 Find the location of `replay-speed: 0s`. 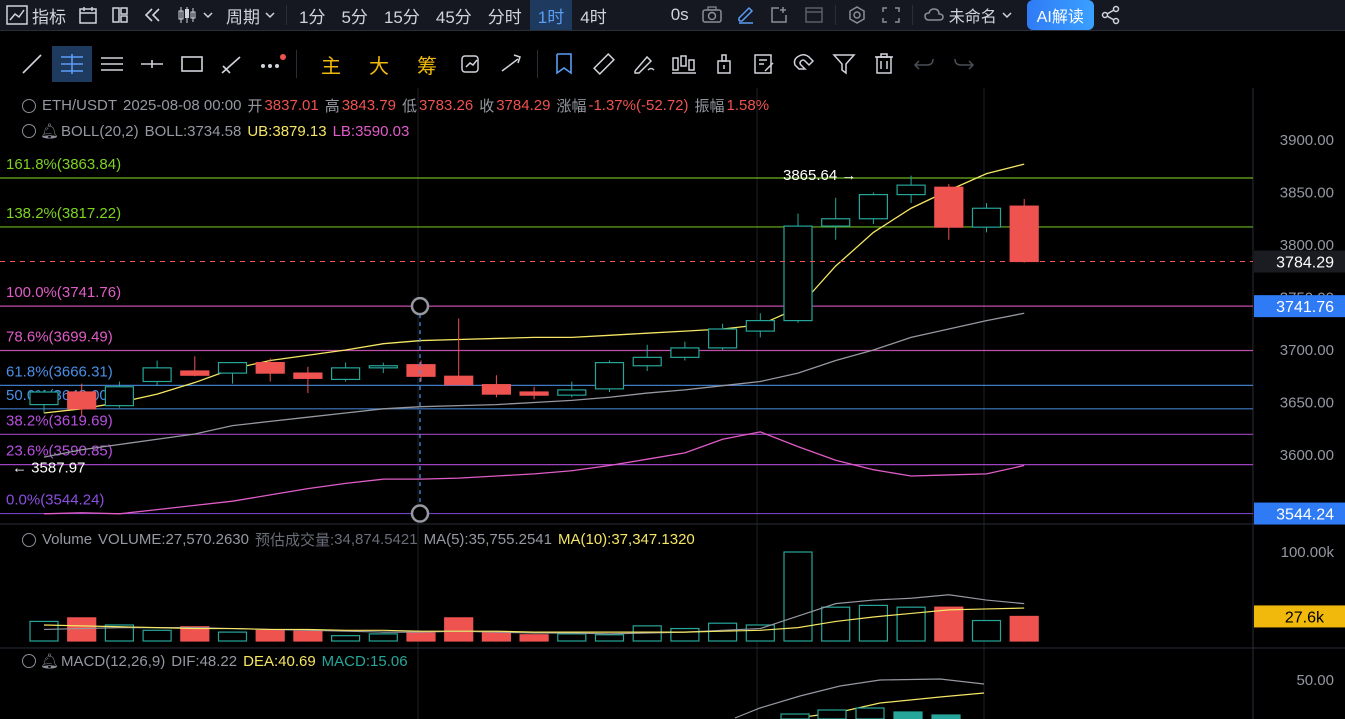

replay-speed: 0s is located at coordinates (680, 15).